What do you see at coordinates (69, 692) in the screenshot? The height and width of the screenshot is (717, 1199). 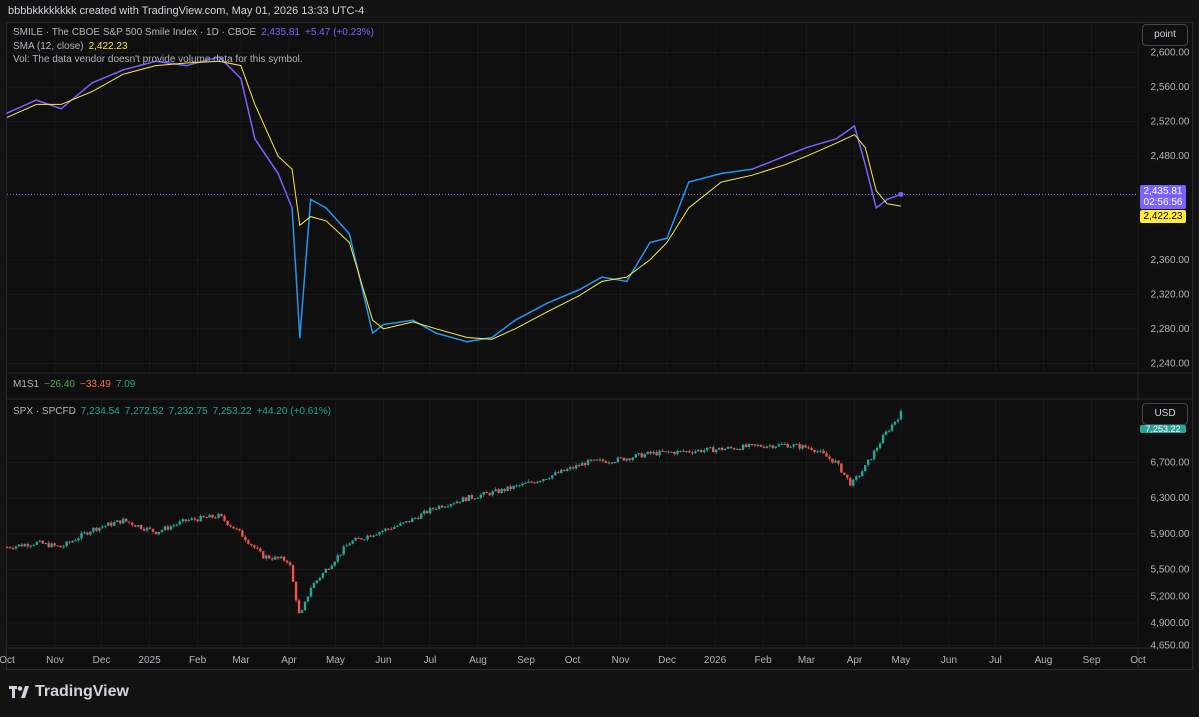 I see `tradingview-logo: TradingView` at bounding box center [69, 692].